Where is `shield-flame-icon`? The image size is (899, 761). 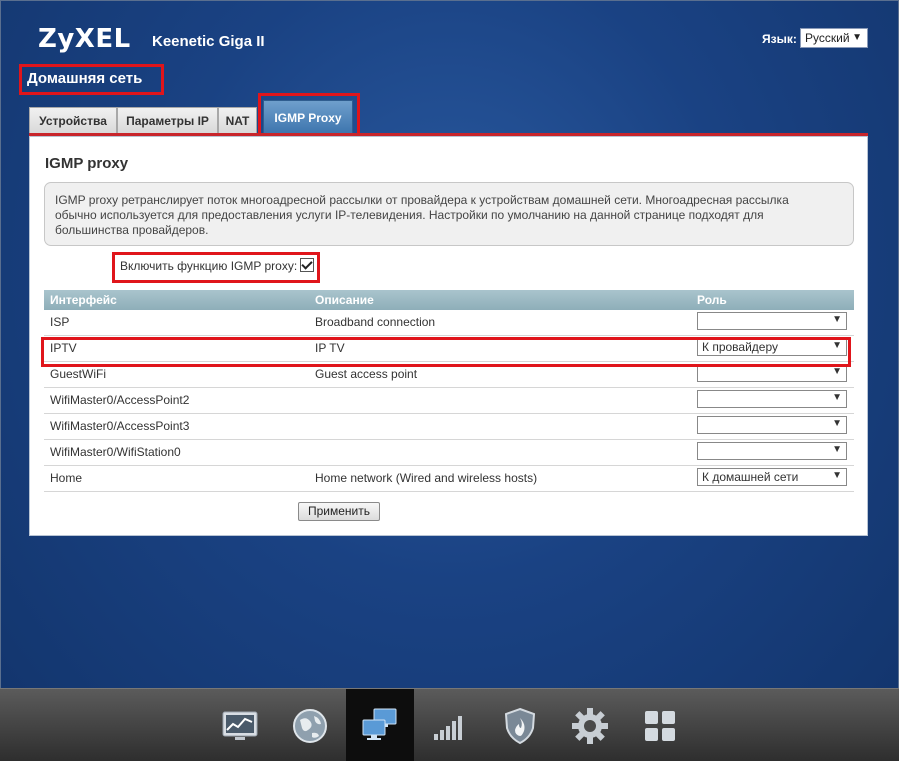
shield-flame-icon is located at coordinates (520, 726).